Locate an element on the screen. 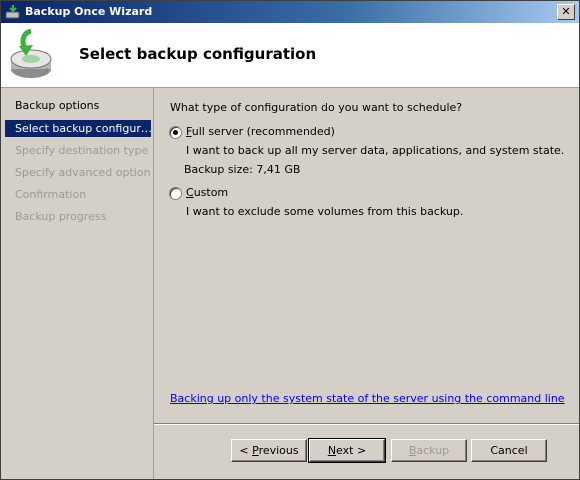 The width and height of the screenshot is (580, 480). custom-radio is located at coordinates (175, 193).